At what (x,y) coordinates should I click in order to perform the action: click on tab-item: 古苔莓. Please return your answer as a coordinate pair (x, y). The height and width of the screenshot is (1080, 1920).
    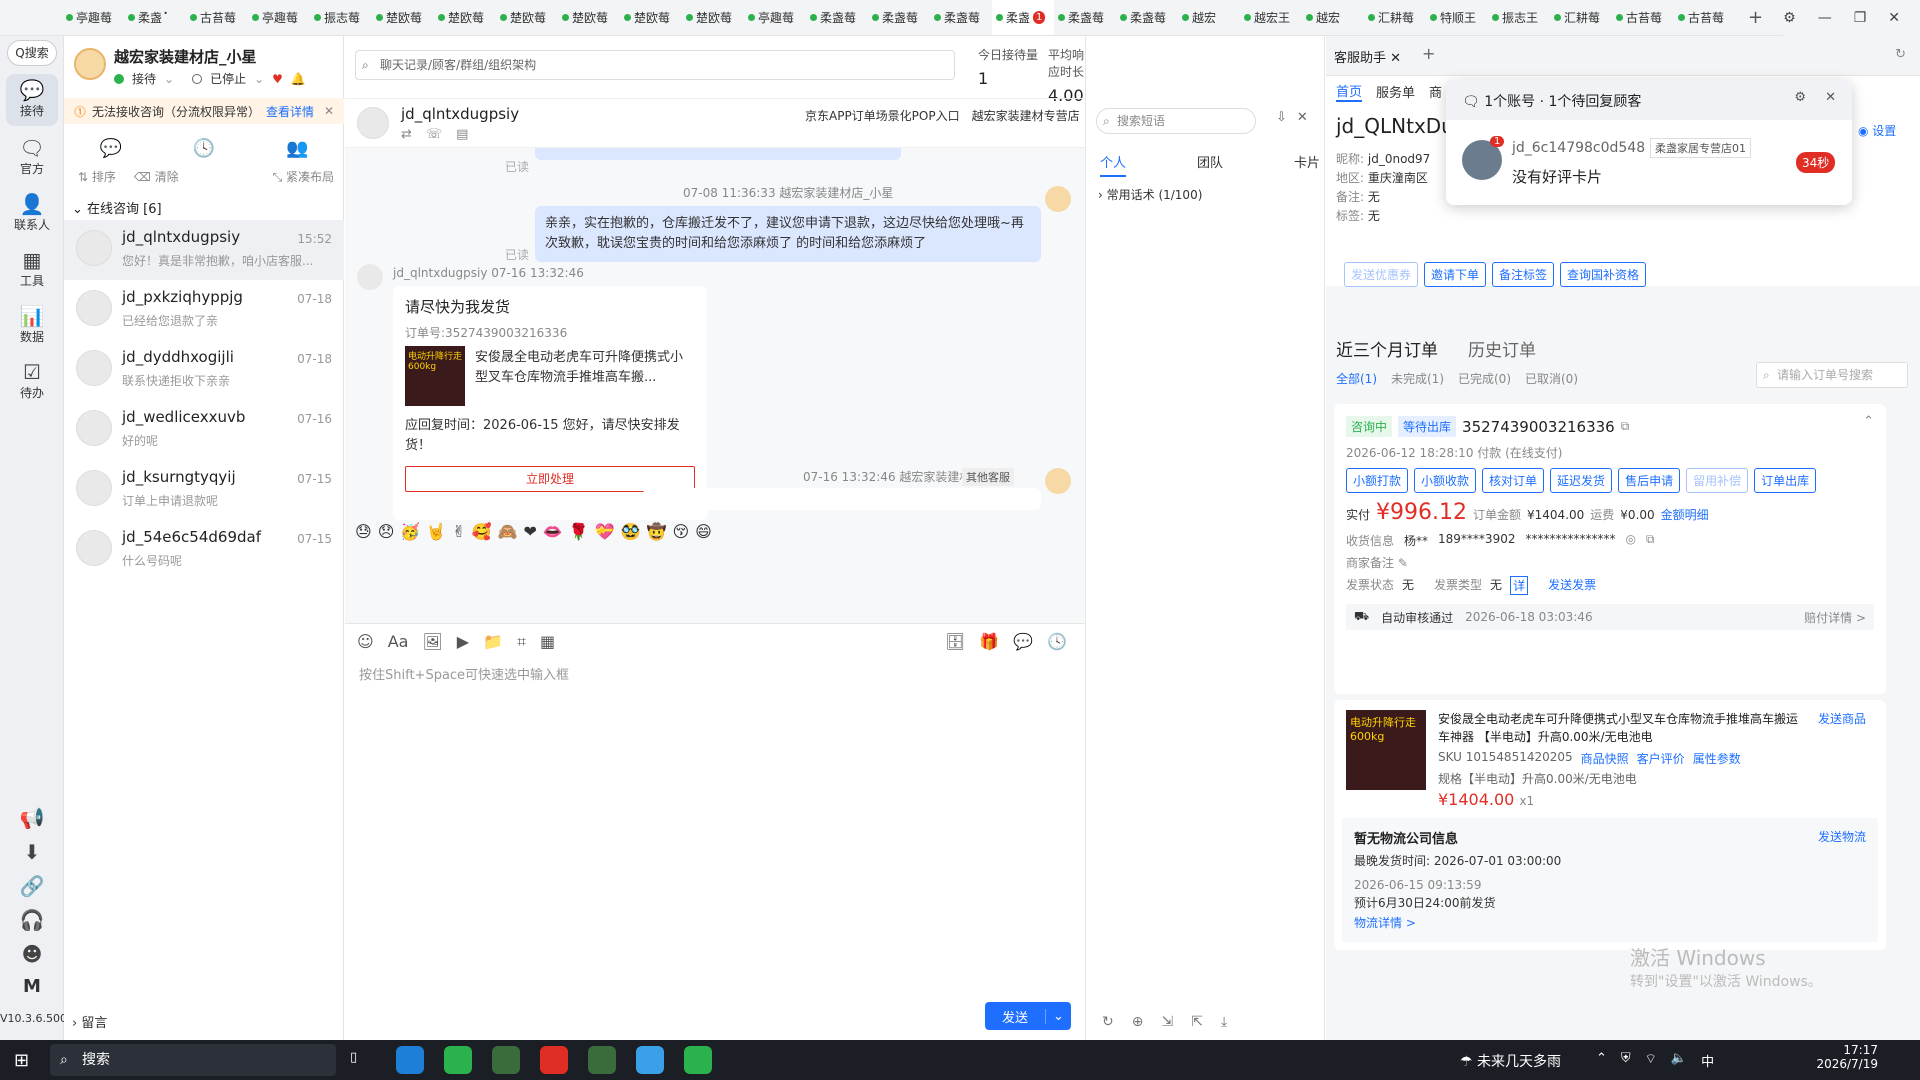
    Looking at the image, I should click on (217, 17).